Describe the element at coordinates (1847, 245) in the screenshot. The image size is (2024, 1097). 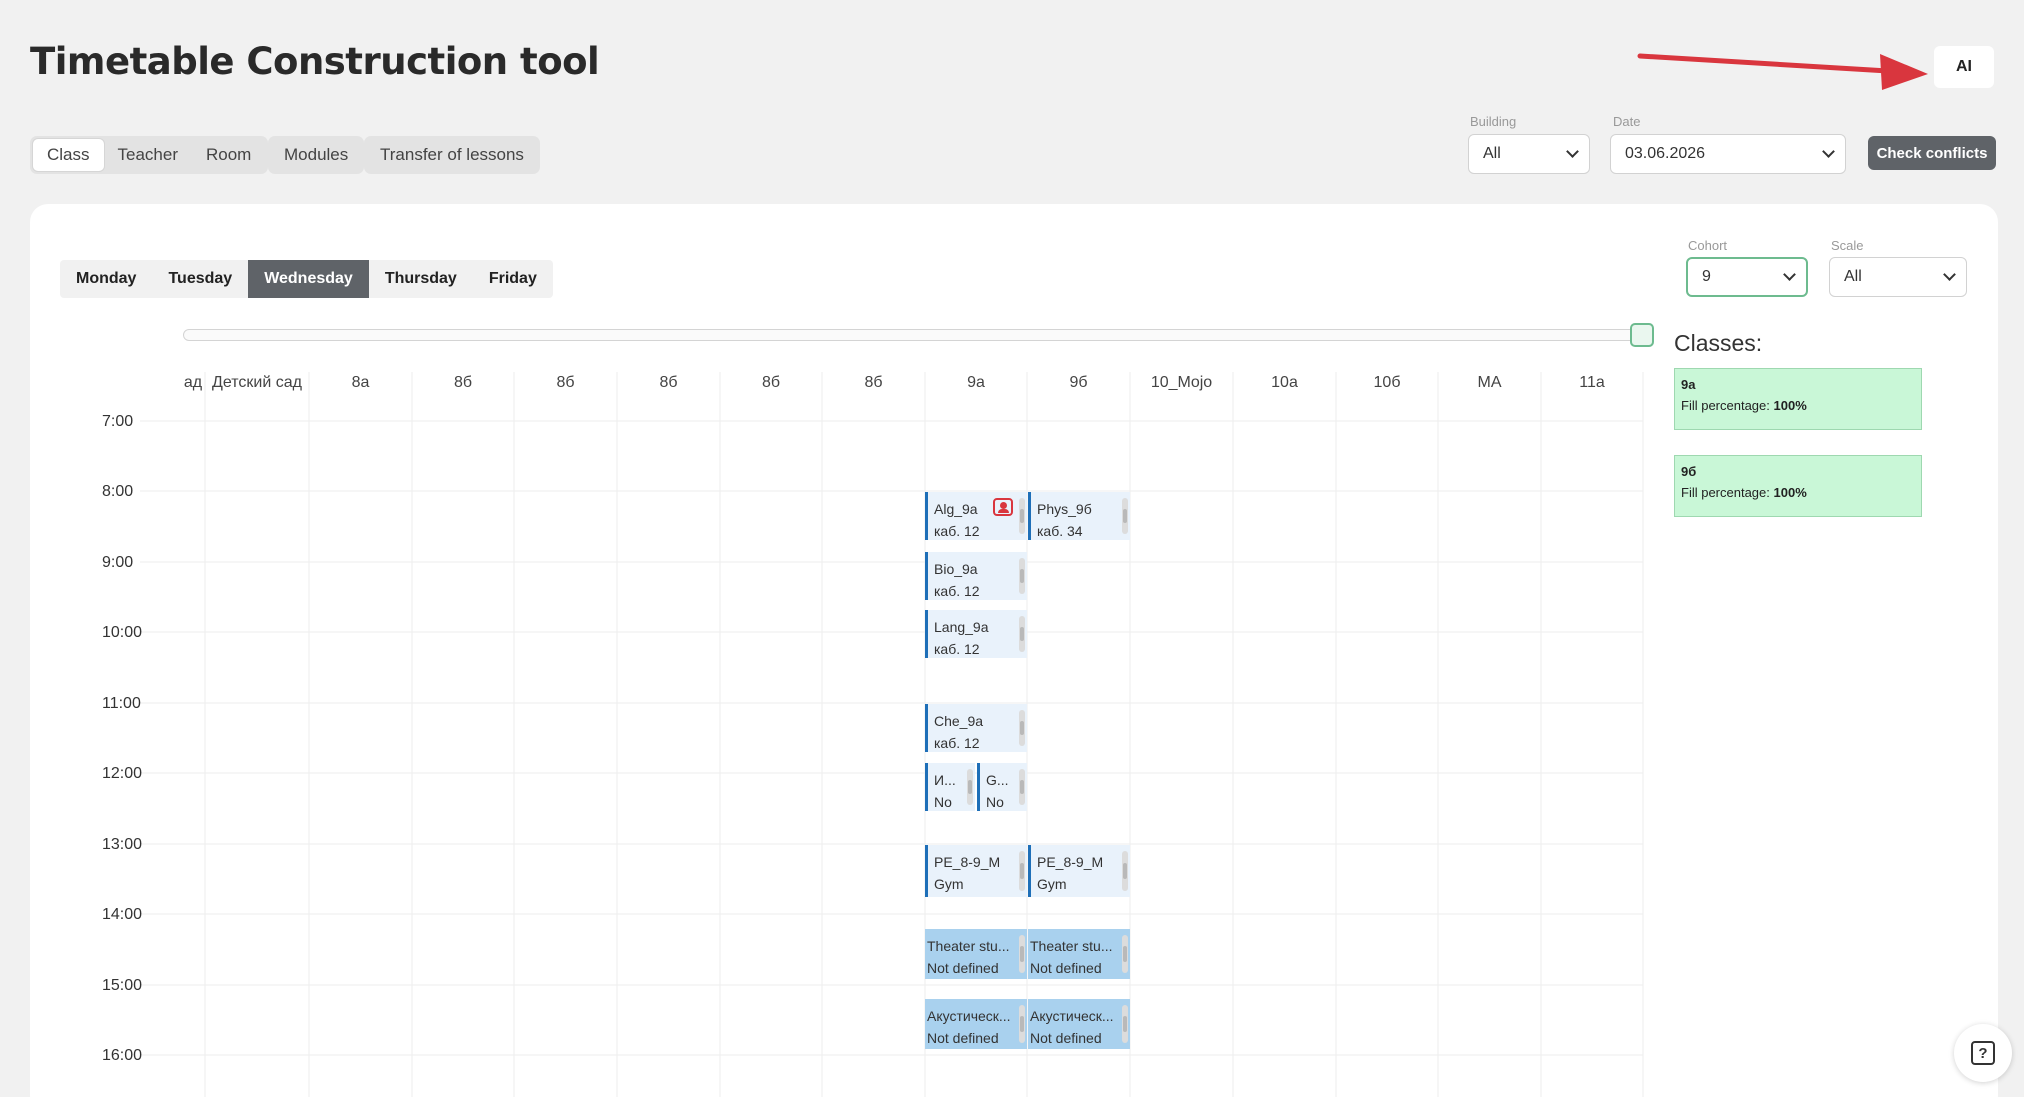
I see `scale-label: Scale` at that location.